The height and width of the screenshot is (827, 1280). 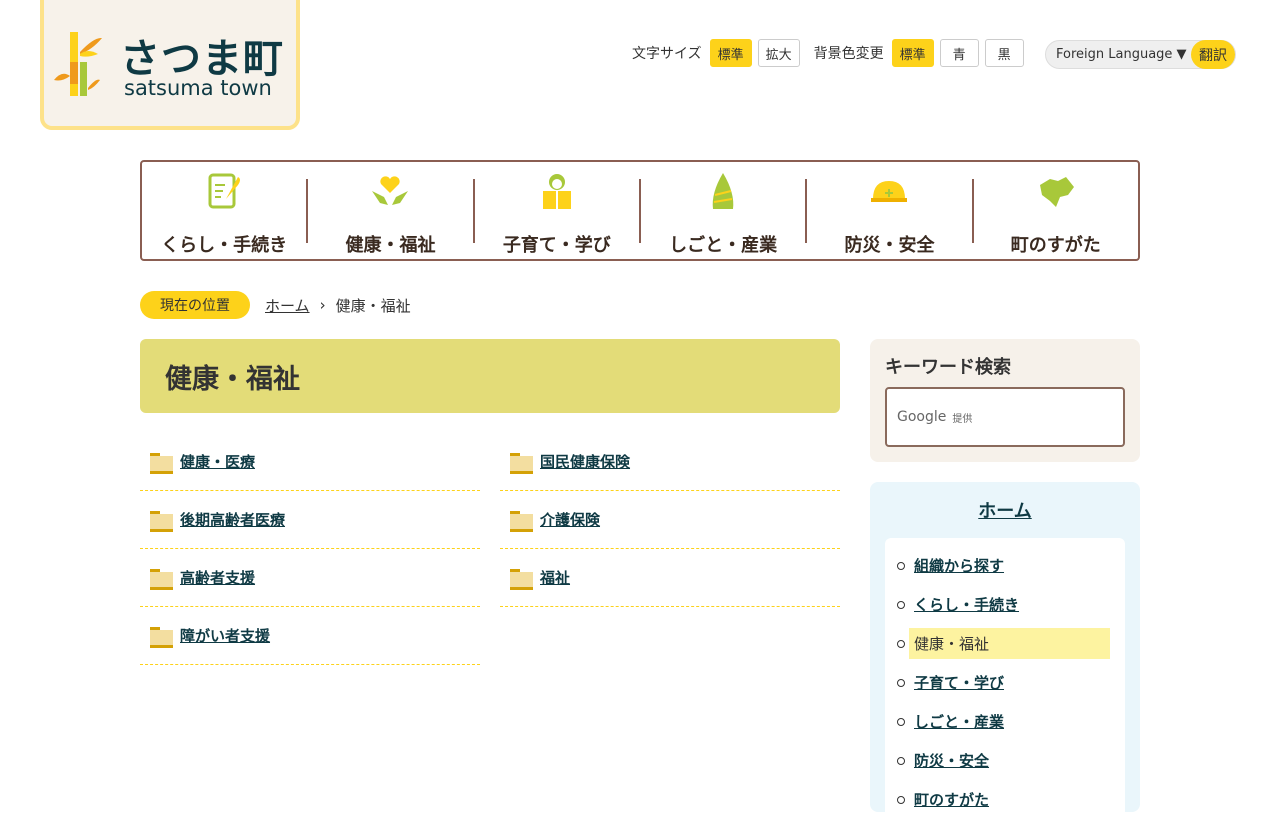 What do you see at coordinates (888, 217) in the screenshot?
I see `nav-disaster: 防災・安全` at bounding box center [888, 217].